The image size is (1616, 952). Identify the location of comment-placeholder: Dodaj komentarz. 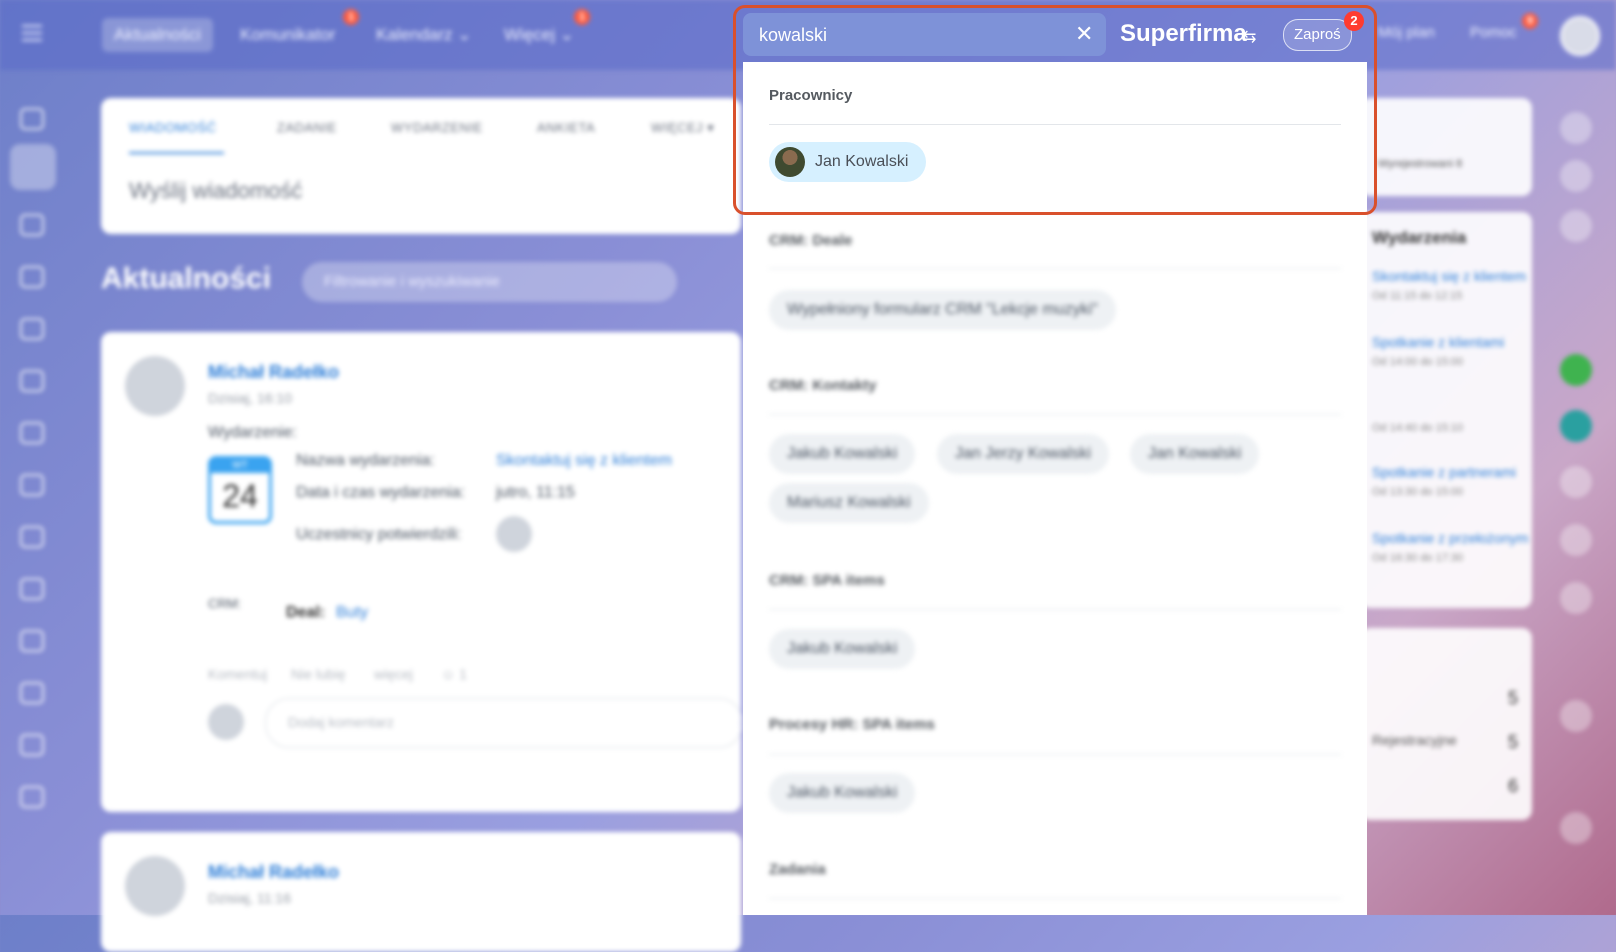
(341, 722).